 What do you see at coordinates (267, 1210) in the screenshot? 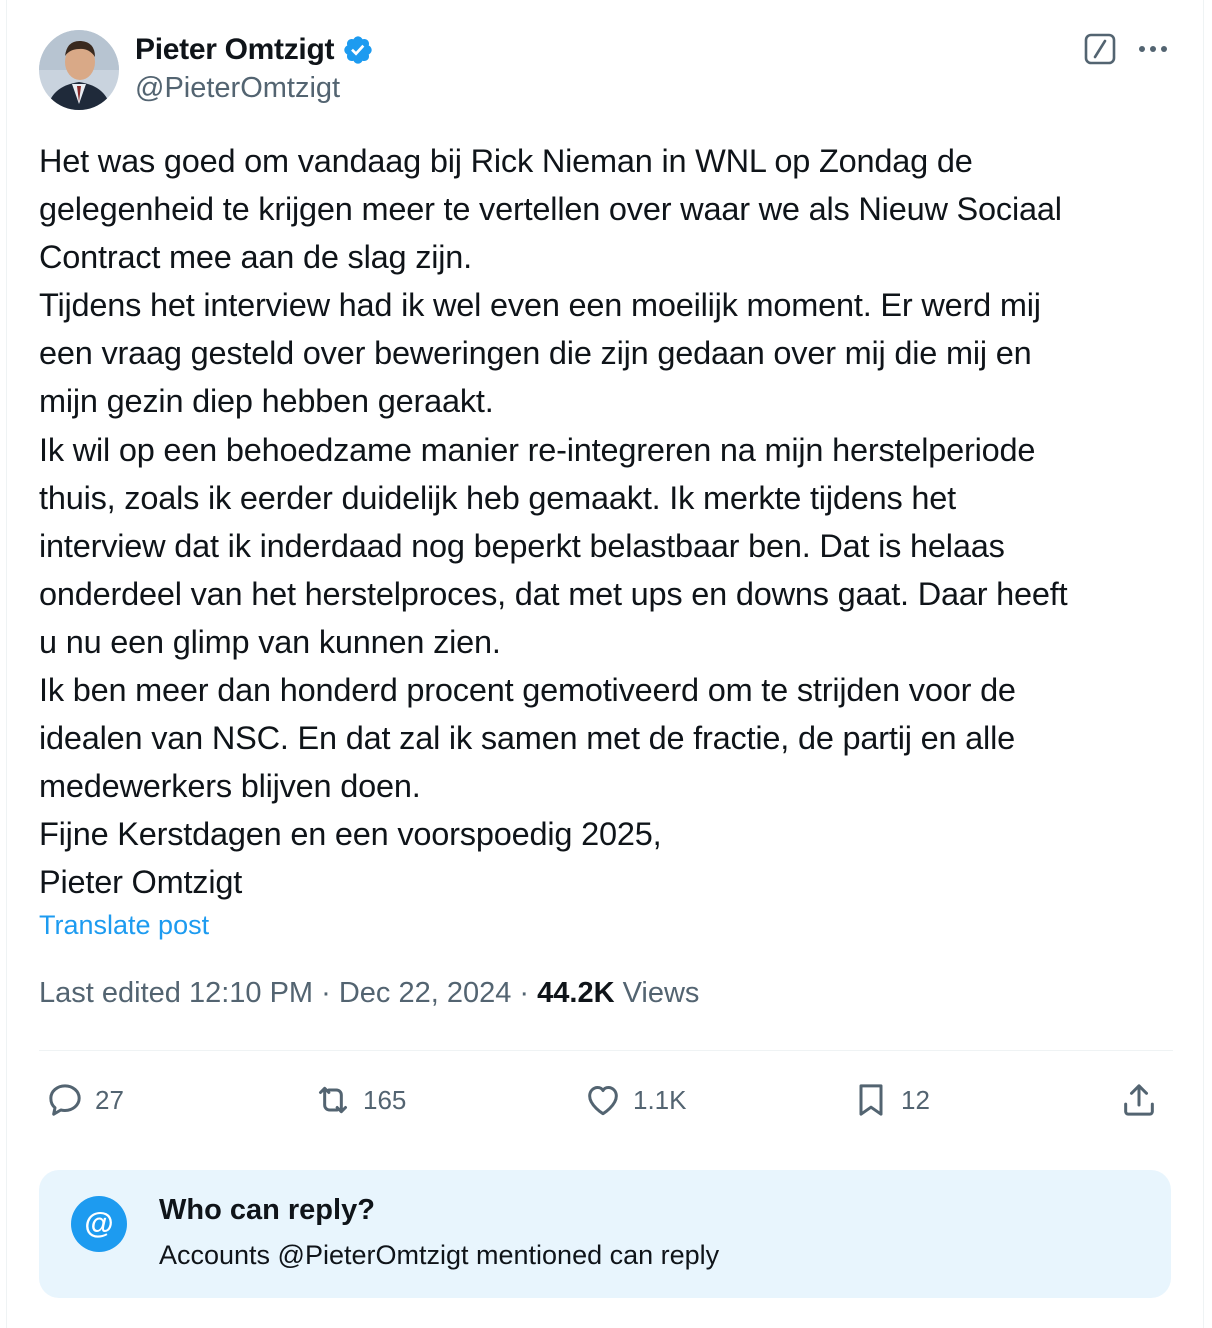
I see `who-can-reply-title: Who can reply?` at bounding box center [267, 1210].